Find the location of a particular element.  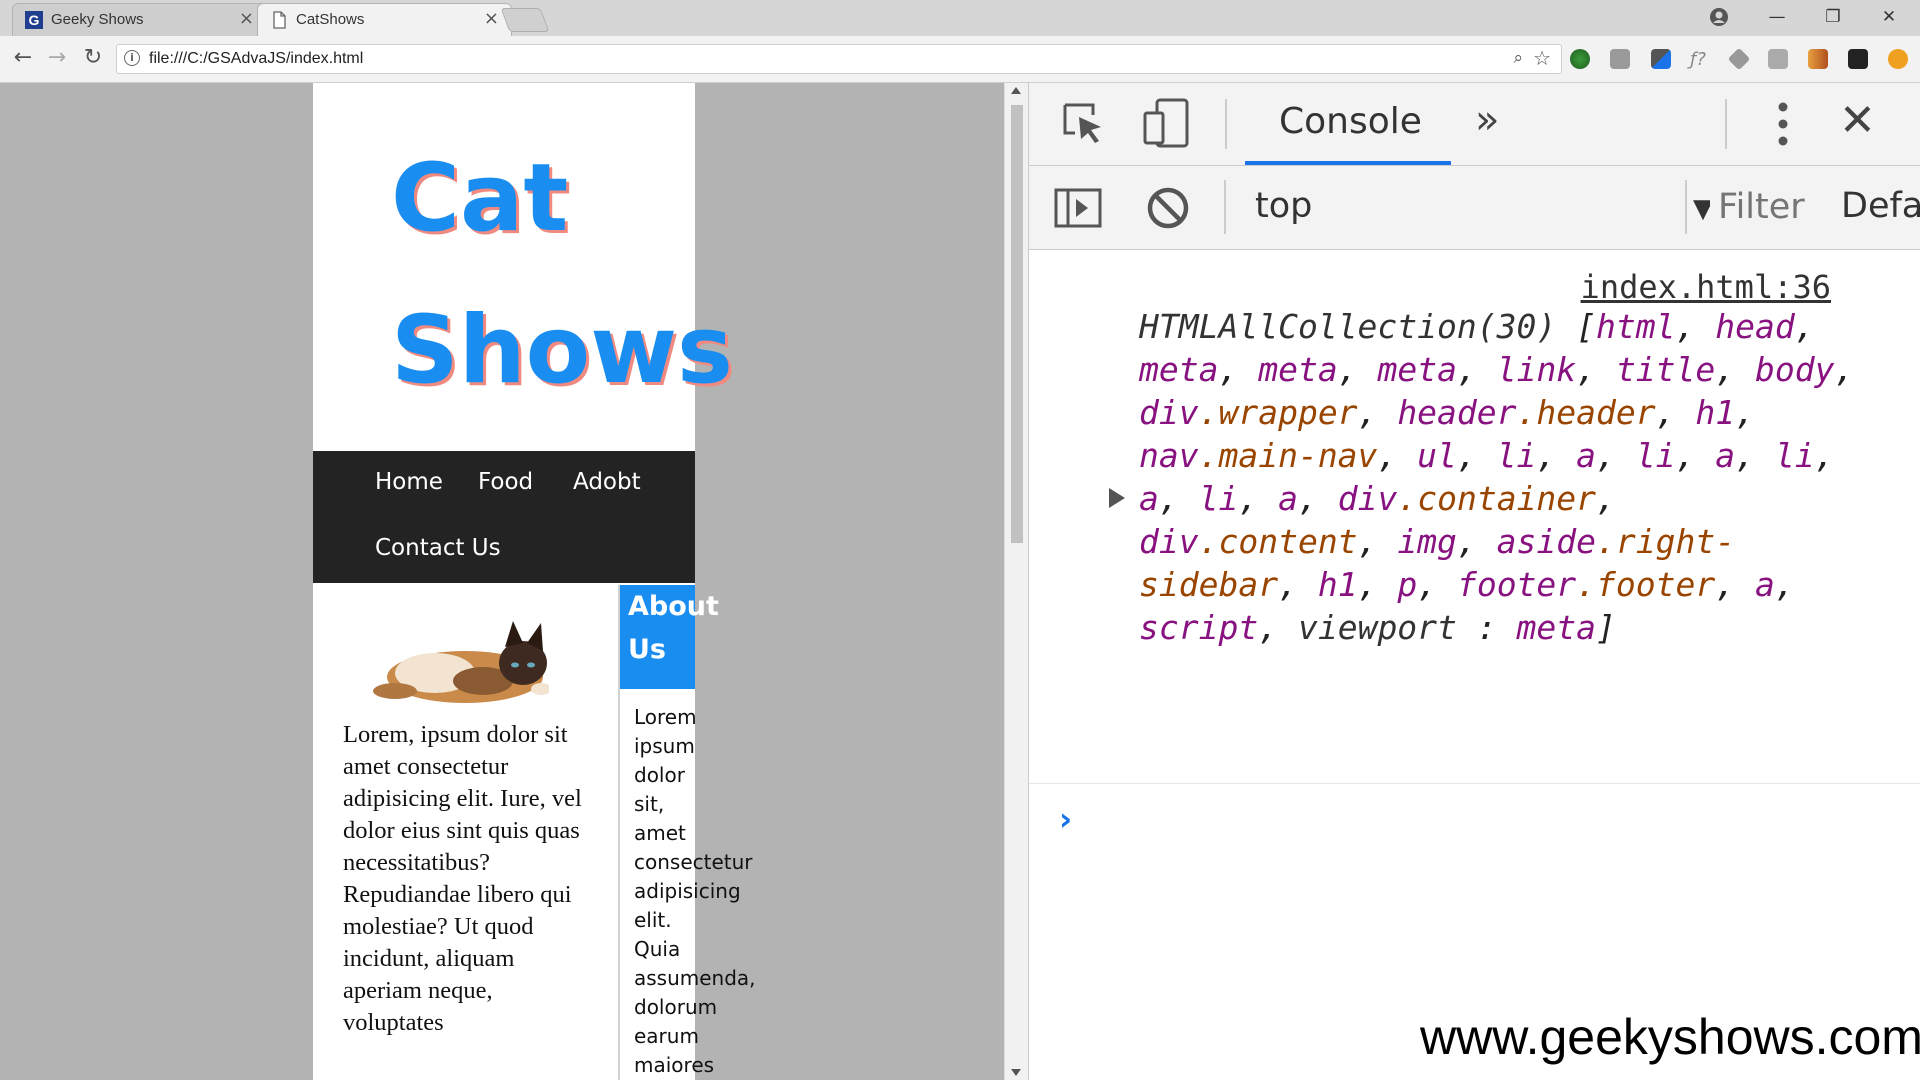

device-toolbar-icon is located at coordinates (1166, 123).